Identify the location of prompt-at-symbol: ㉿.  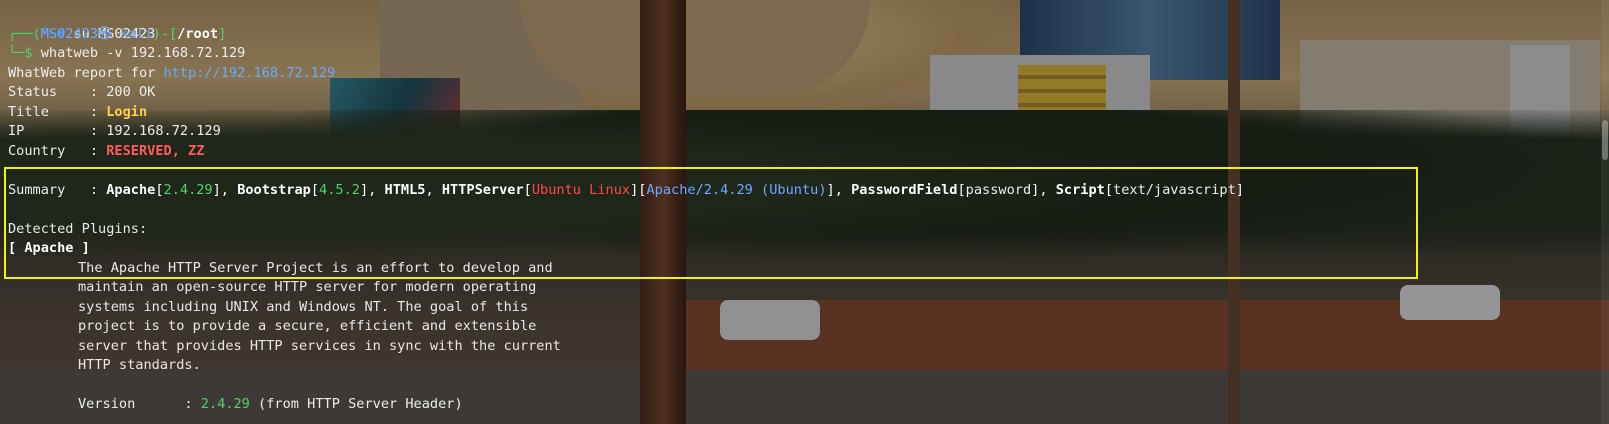
(105, 34).